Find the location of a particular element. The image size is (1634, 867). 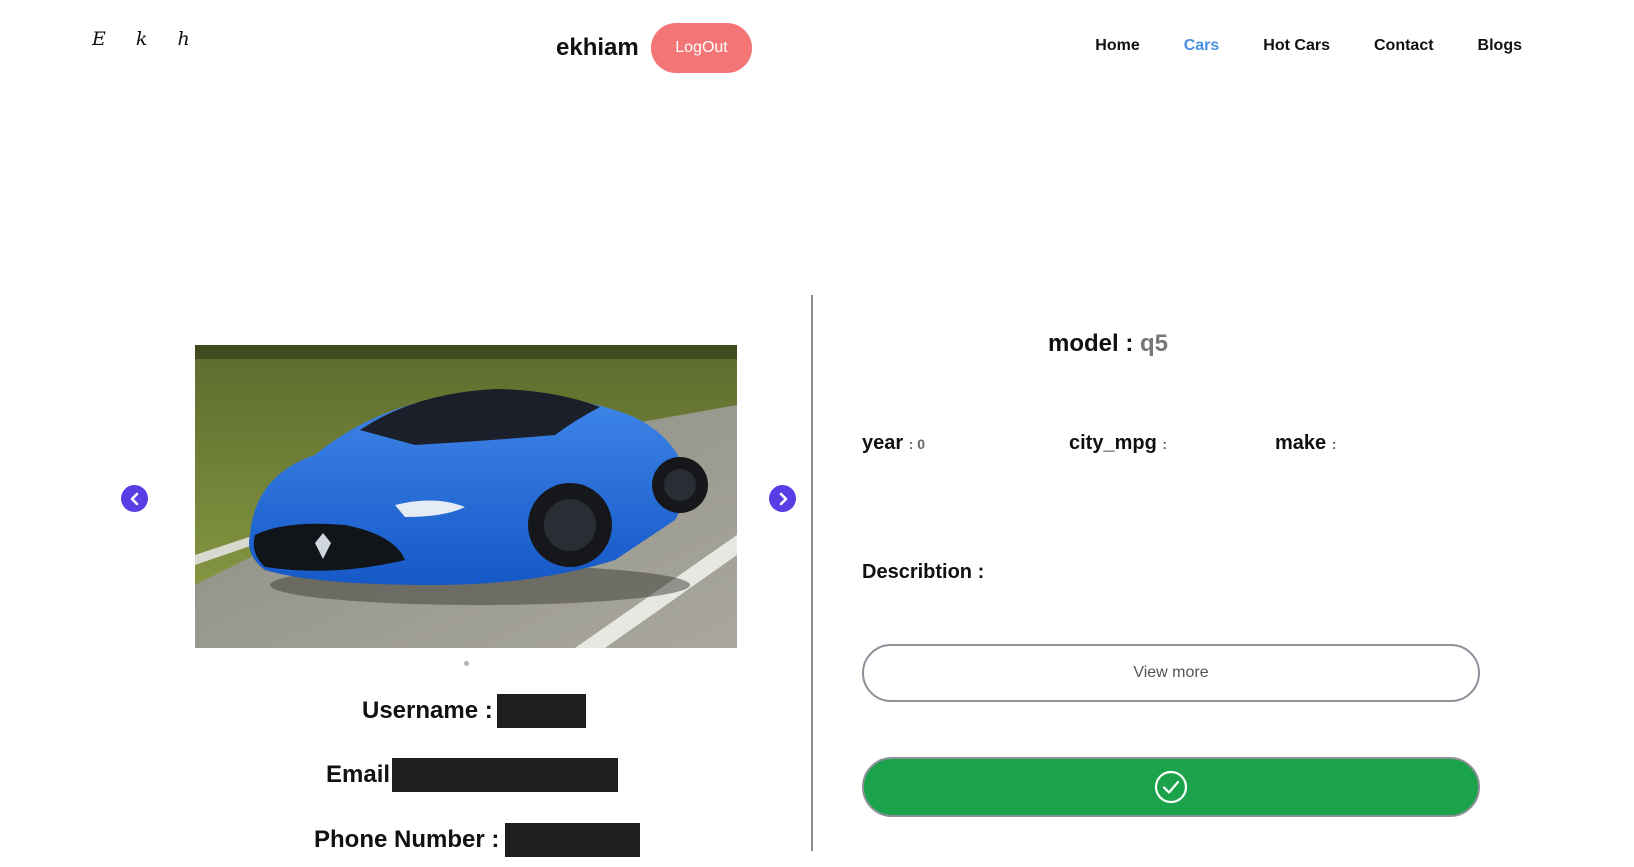

carousel-next-button is located at coordinates (782, 498).